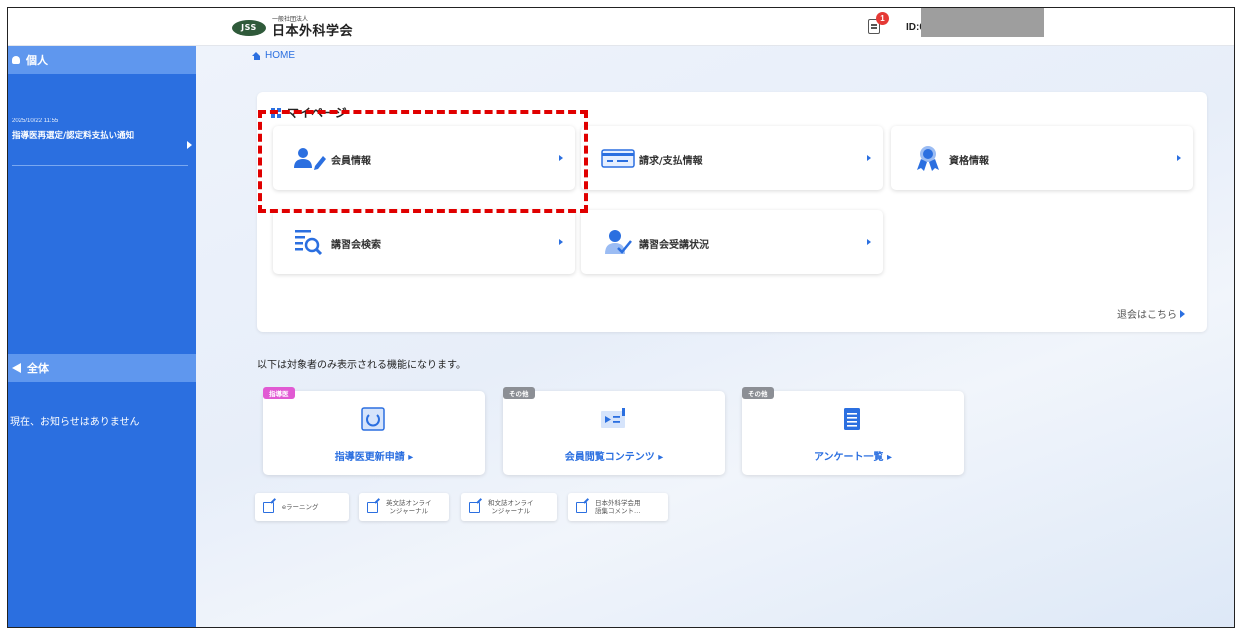  What do you see at coordinates (102, 60) in the screenshot?
I see `sidebar-section-personal: 個人` at bounding box center [102, 60].